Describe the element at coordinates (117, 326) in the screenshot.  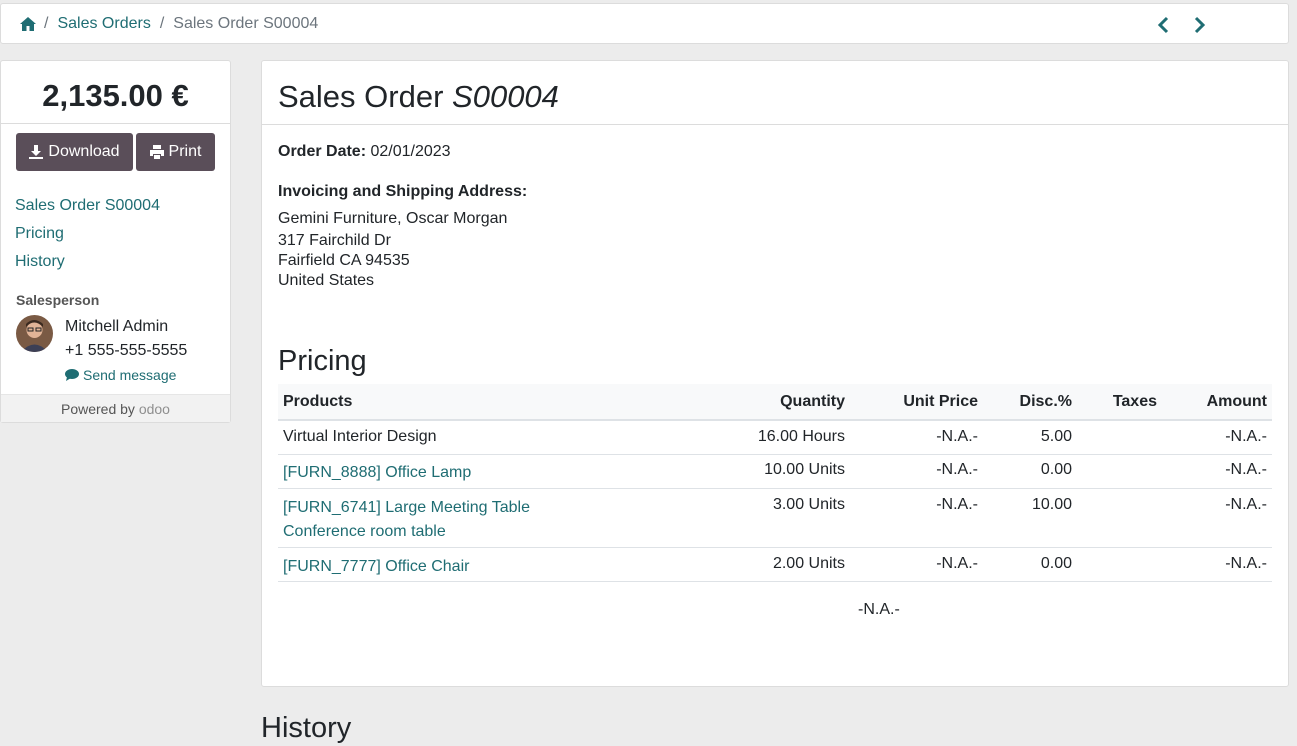
I see `salesperson-name: Mitchell Admin` at that location.